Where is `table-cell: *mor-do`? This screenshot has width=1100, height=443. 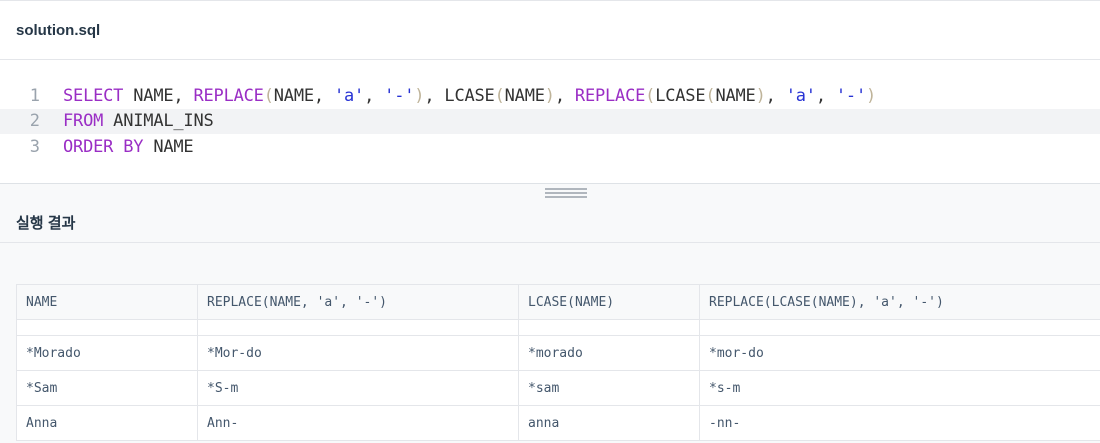
table-cell: *mor-do is located at coordinates (900, 353).